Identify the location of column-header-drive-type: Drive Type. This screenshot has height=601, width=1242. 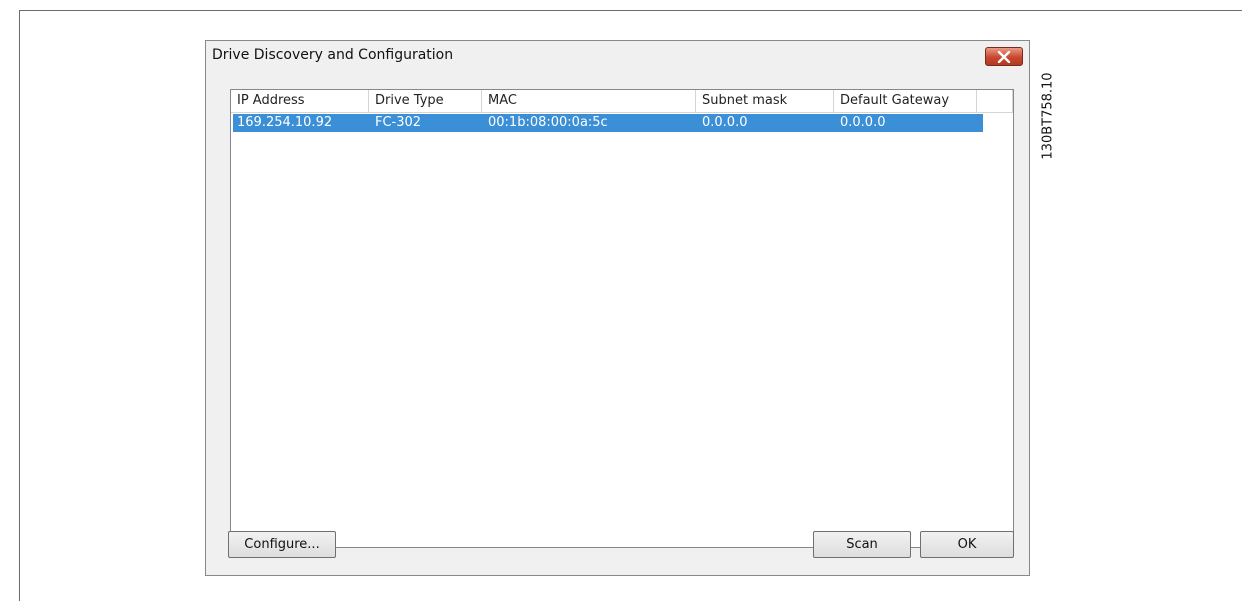
(425, 101).